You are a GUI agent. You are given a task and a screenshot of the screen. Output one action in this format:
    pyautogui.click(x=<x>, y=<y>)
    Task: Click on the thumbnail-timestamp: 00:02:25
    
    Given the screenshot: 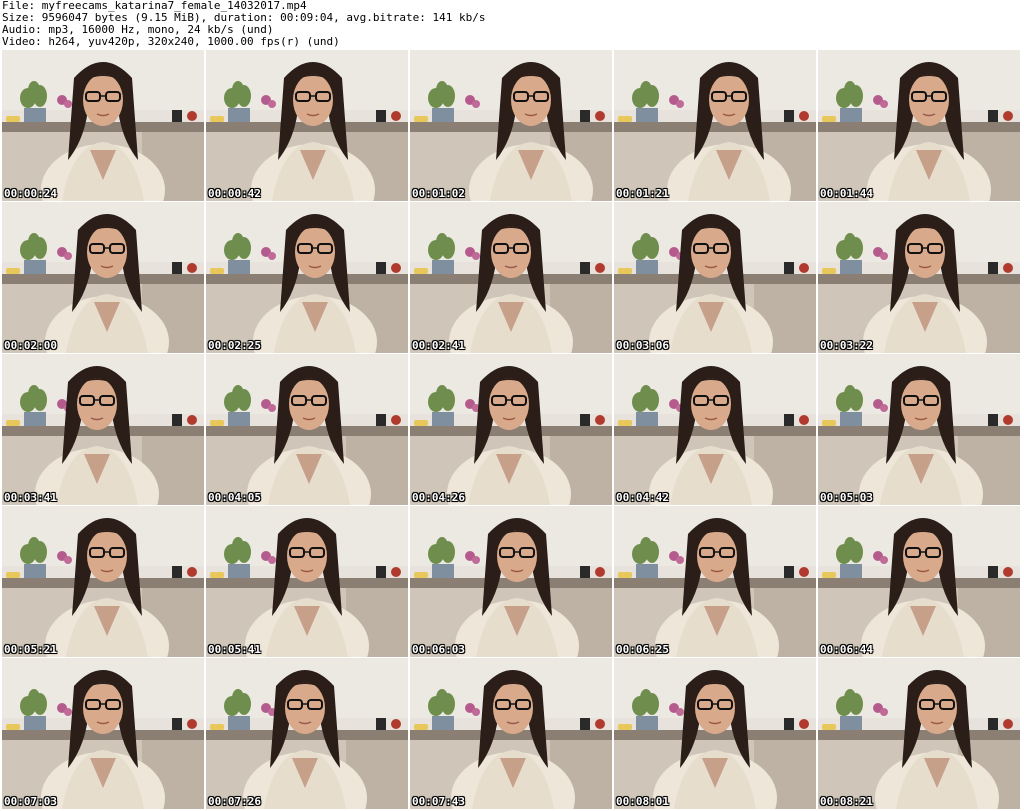 What is the action you would take?
    pyautogui.click(x=234, y=345)
    